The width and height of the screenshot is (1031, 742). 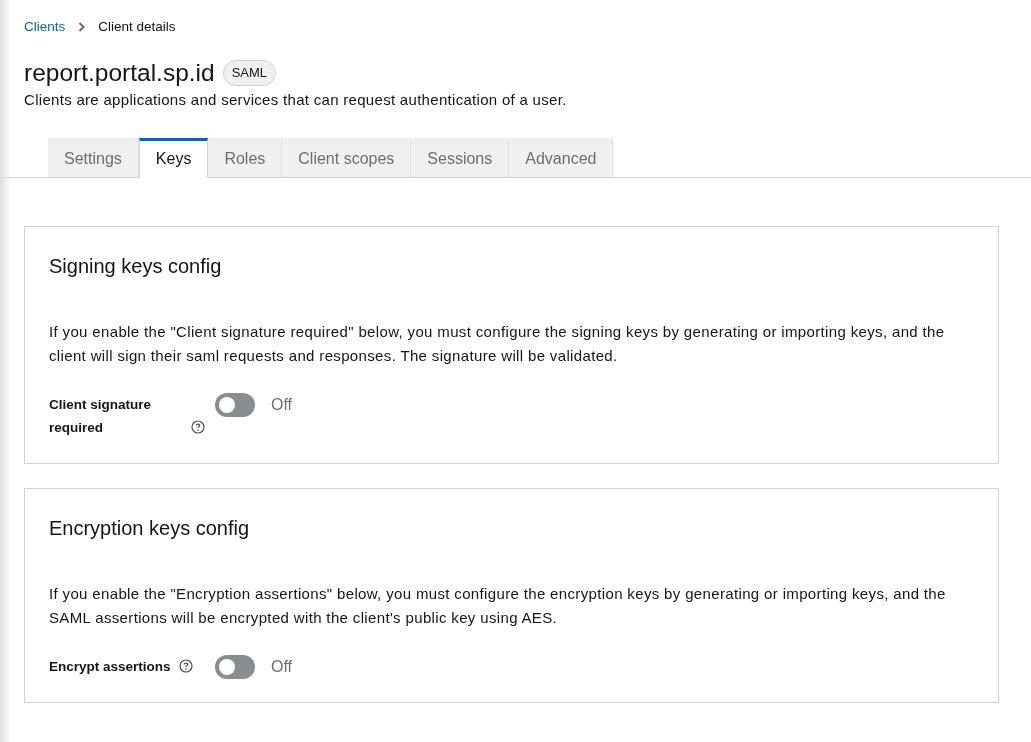 I want to click on tab: Keys, so click(x=173, y=158).